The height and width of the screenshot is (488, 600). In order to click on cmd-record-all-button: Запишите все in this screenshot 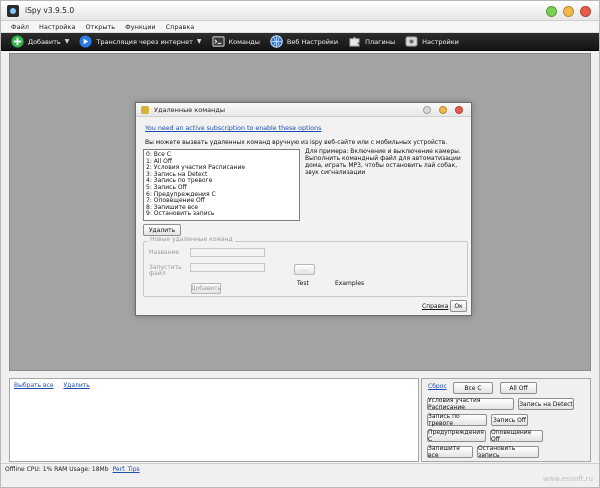, I will do `click(450, 452)`.